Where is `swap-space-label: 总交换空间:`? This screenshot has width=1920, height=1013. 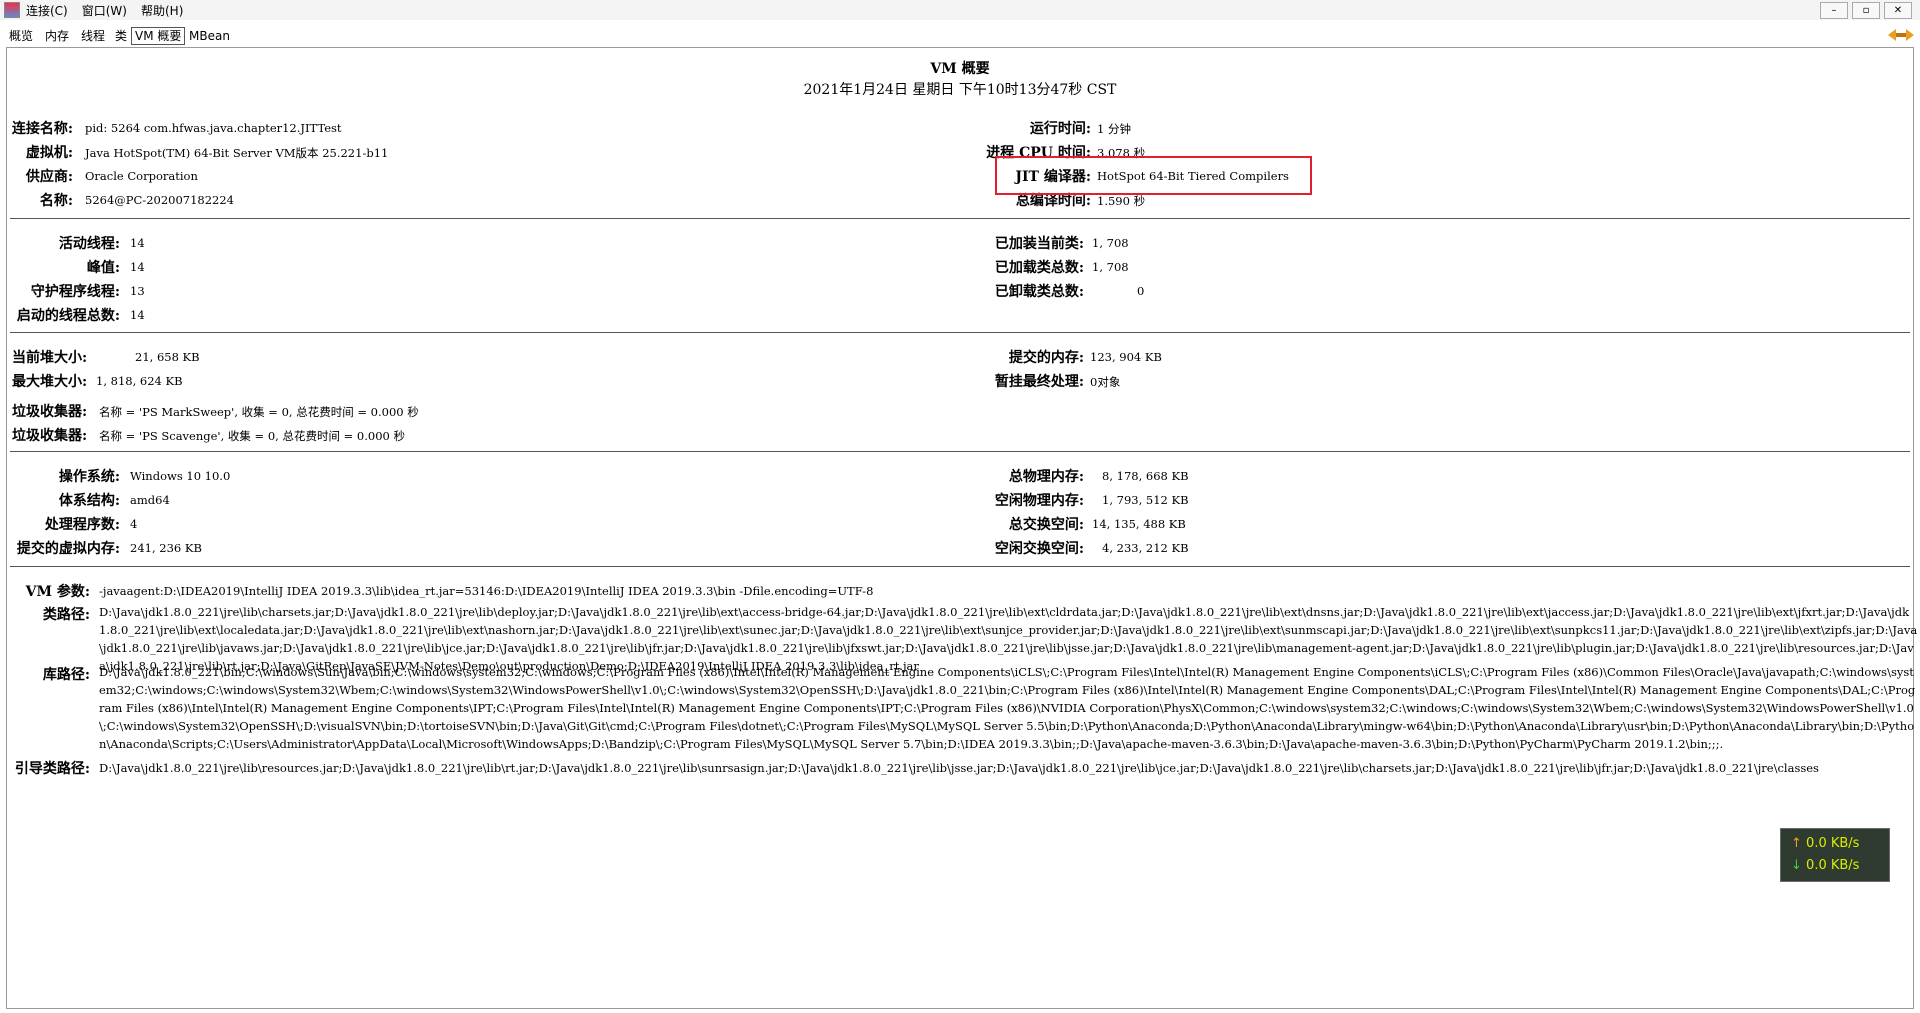 swap-space-label: 总交换空间: is located at coordinates (1046, 525).